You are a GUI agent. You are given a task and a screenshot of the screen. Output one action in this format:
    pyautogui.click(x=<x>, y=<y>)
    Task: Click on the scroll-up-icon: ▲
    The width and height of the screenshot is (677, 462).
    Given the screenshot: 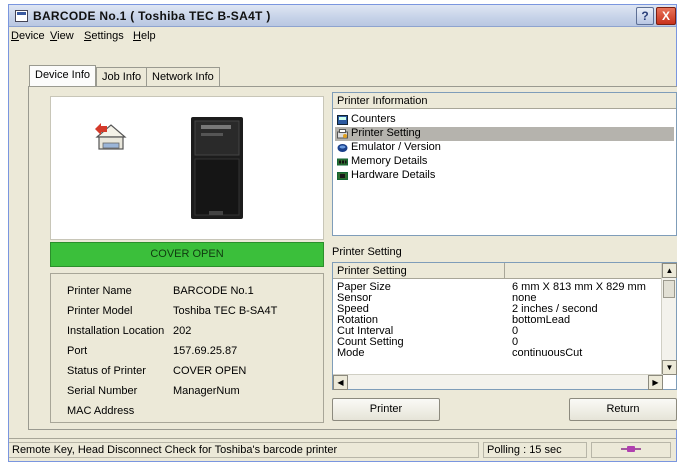 What is the action you would take?
    pyautogui.click(x=669, y=270)
    